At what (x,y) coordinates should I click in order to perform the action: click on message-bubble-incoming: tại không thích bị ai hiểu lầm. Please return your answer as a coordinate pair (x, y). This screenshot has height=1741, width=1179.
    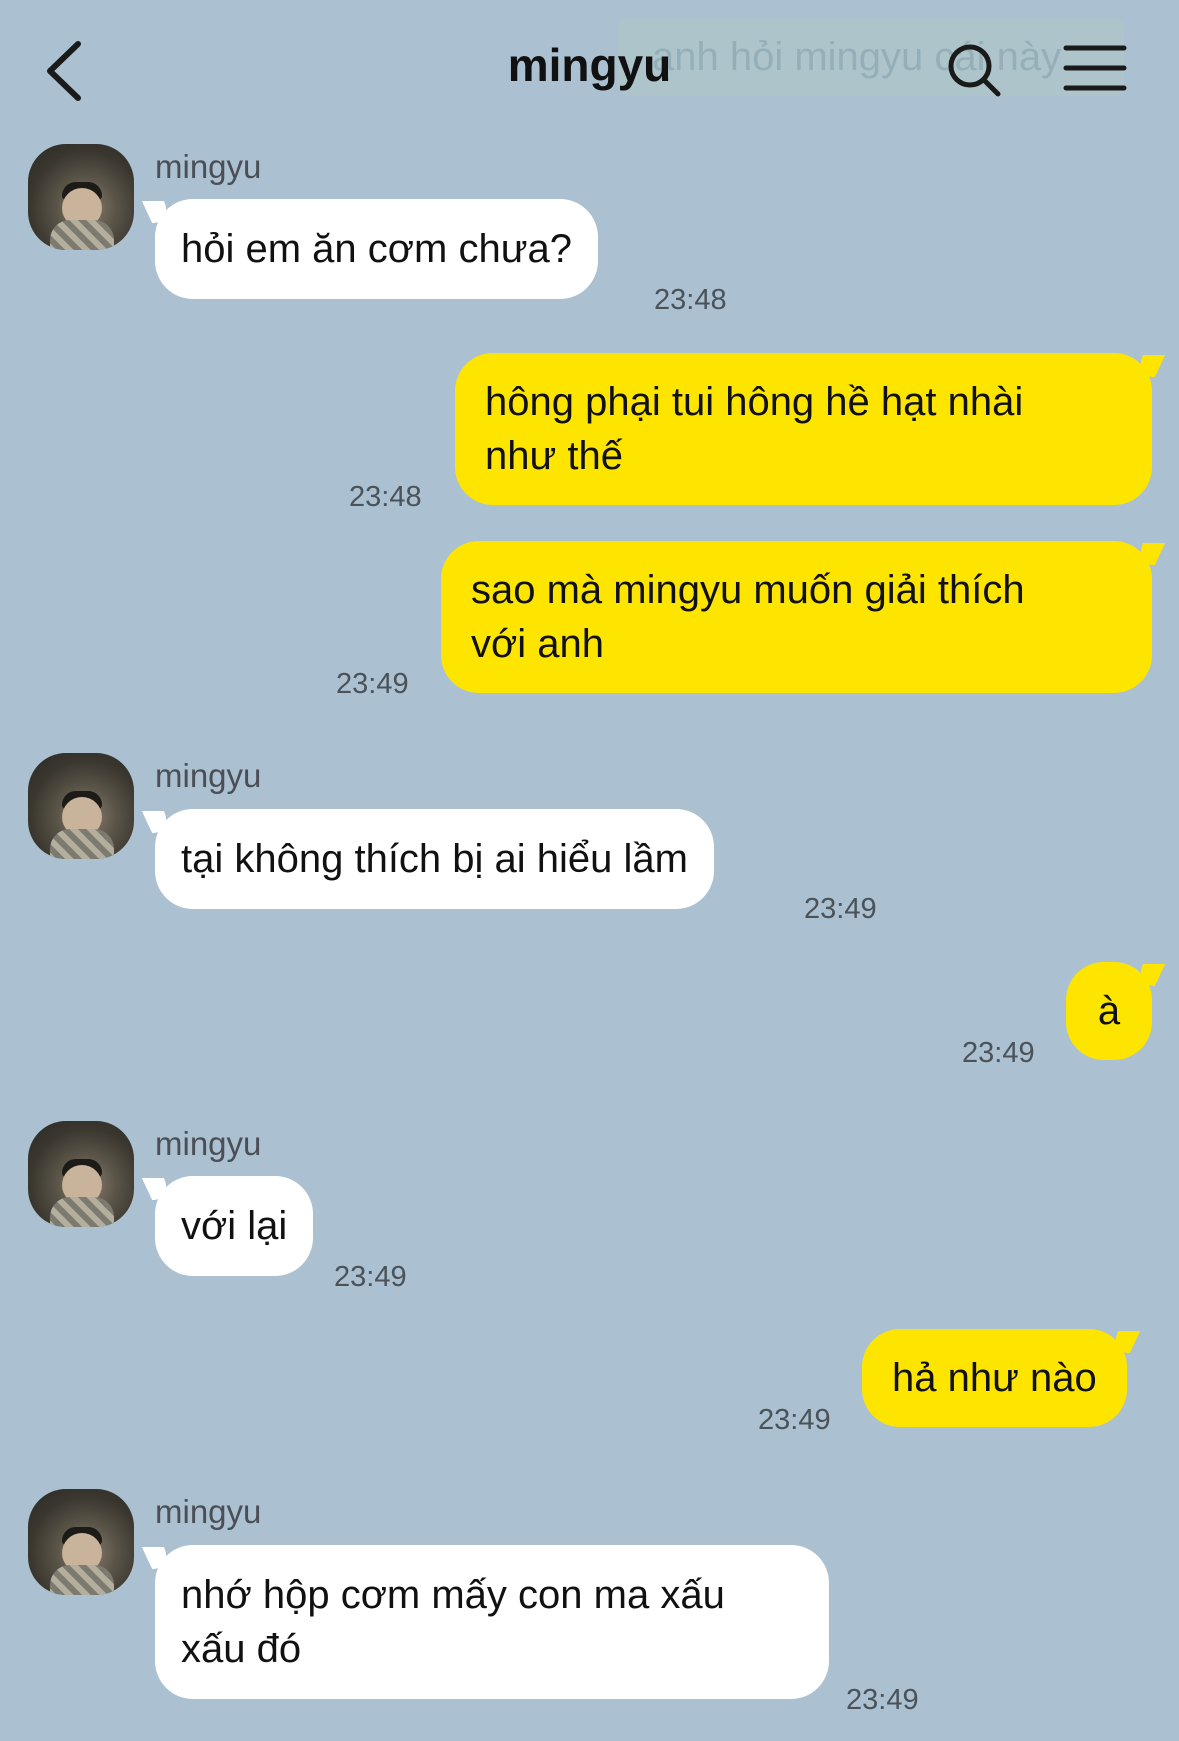
    Looking at the image, I should click on (434, 859).